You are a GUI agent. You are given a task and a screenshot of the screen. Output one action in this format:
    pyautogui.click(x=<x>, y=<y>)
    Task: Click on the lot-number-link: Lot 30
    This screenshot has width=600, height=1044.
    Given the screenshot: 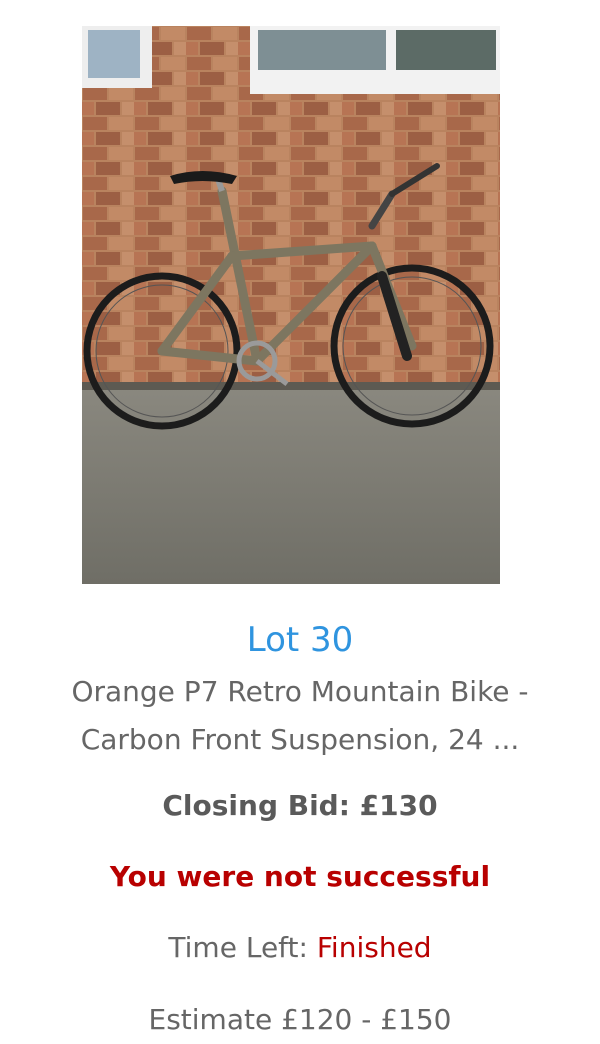 What is the action you would take?
    pyautogui.click(x=300, y=640)
    